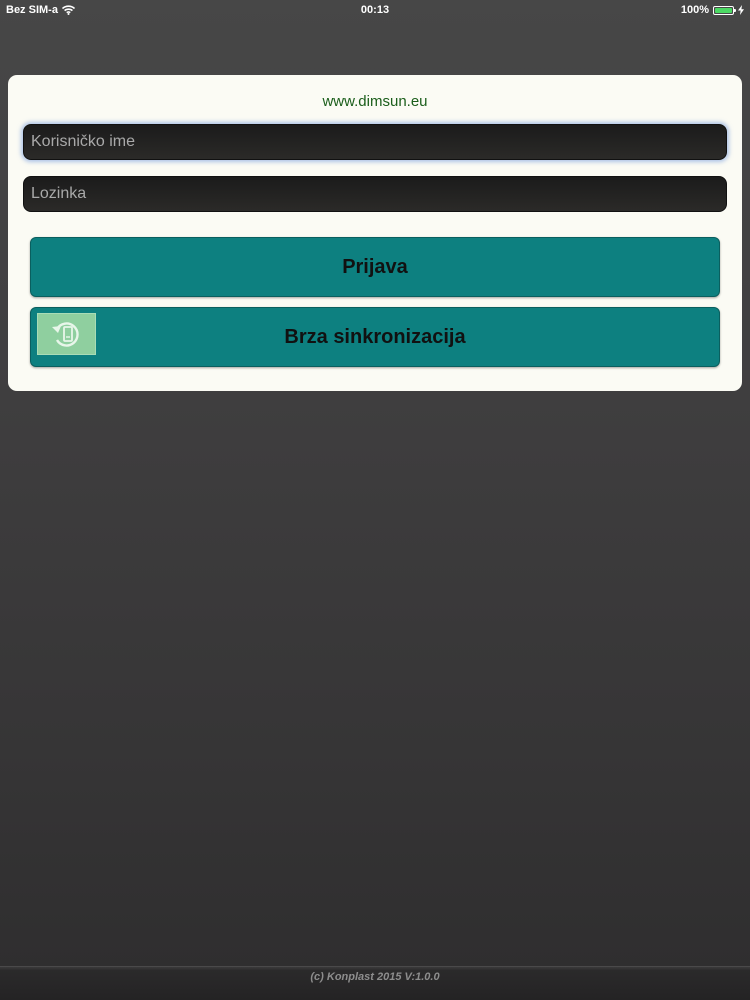  I want to click on status-right: 100%, so click(712, 10).